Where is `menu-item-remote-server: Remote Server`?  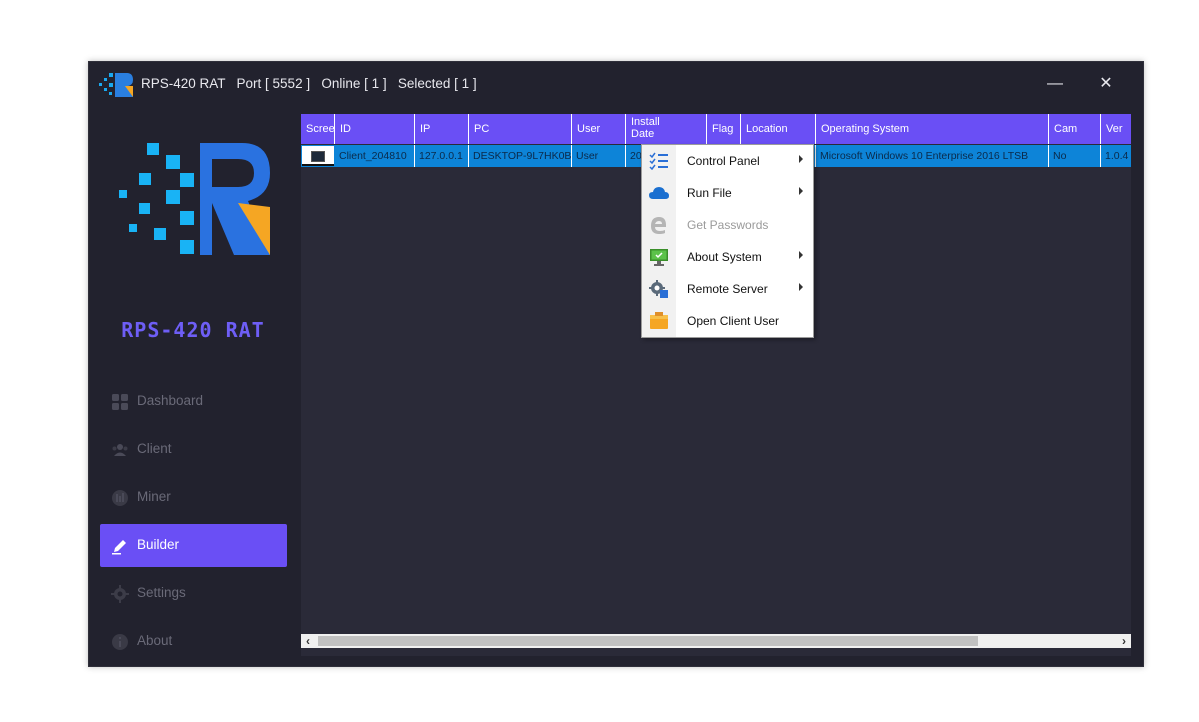 menu-item-remote-server: Remote Server is located at coordinates (727, 289).